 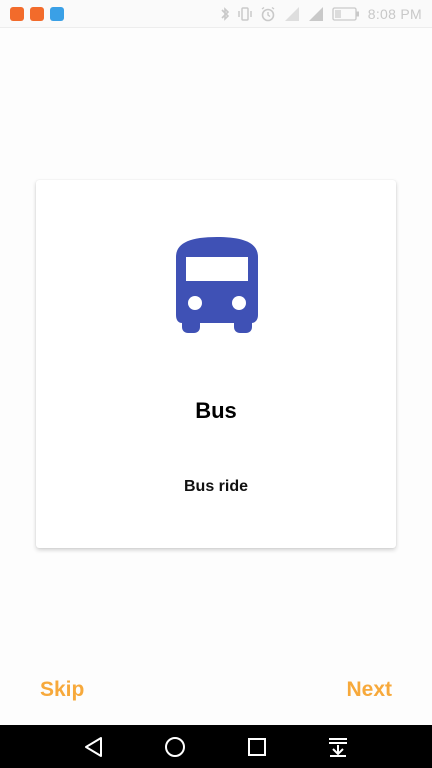 What do you see at coordinates (94, 747) in the screenshot?
I see `back-icon` at bounding box center [94, 747].